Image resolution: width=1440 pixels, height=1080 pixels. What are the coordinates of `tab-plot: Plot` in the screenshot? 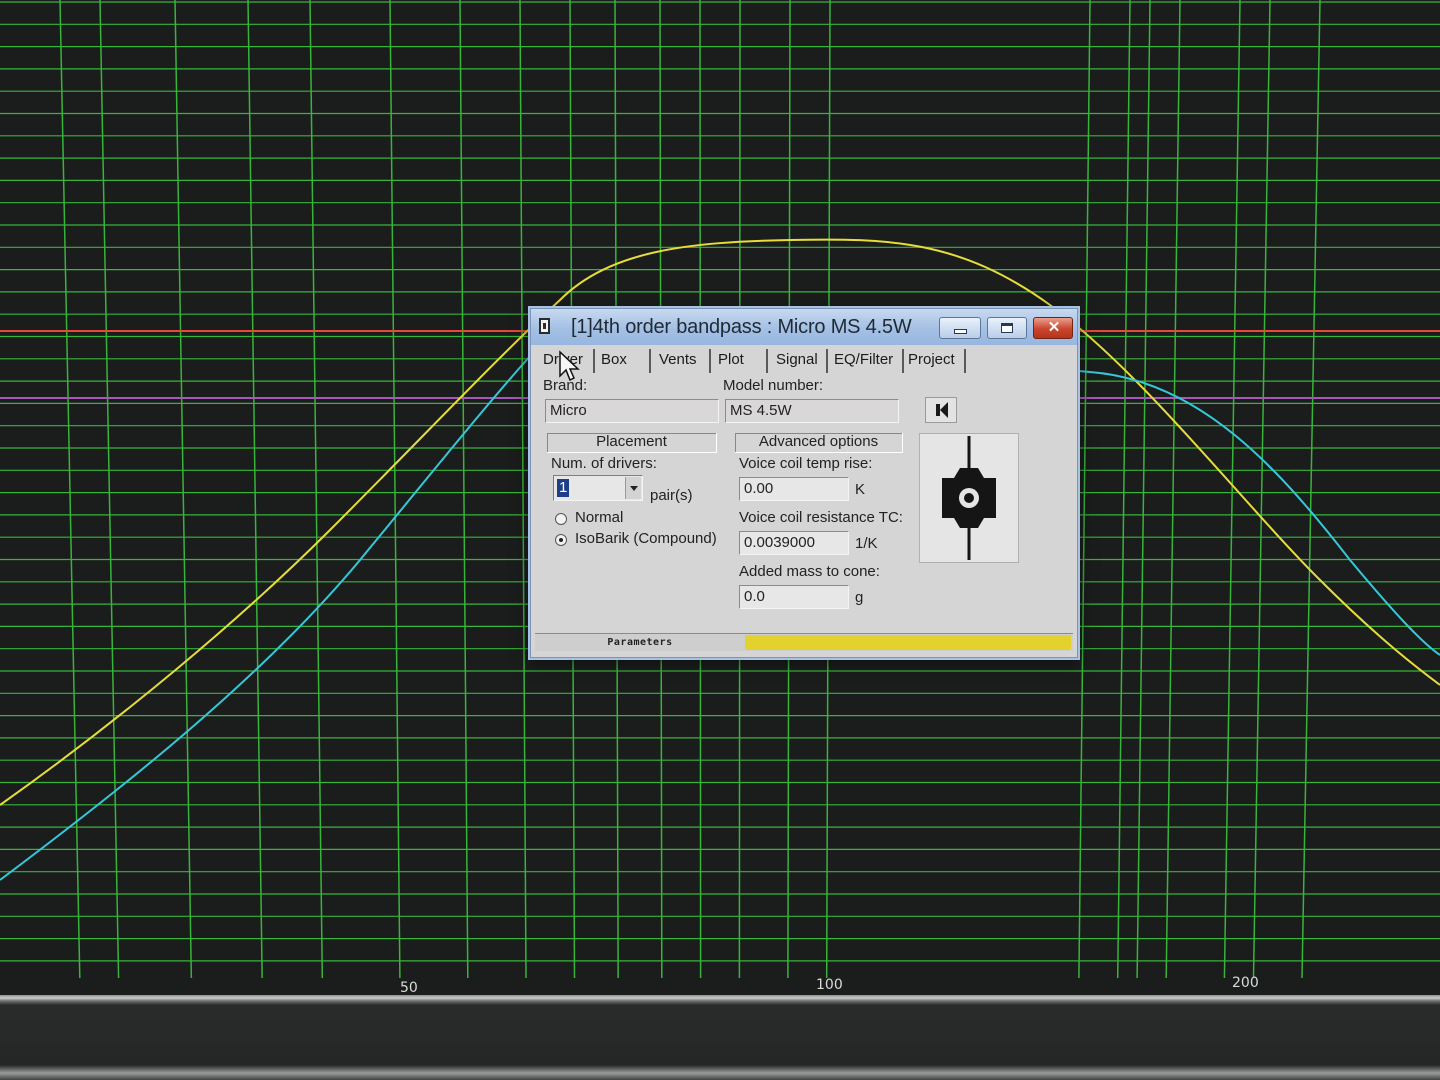 It's located at (743, 361).